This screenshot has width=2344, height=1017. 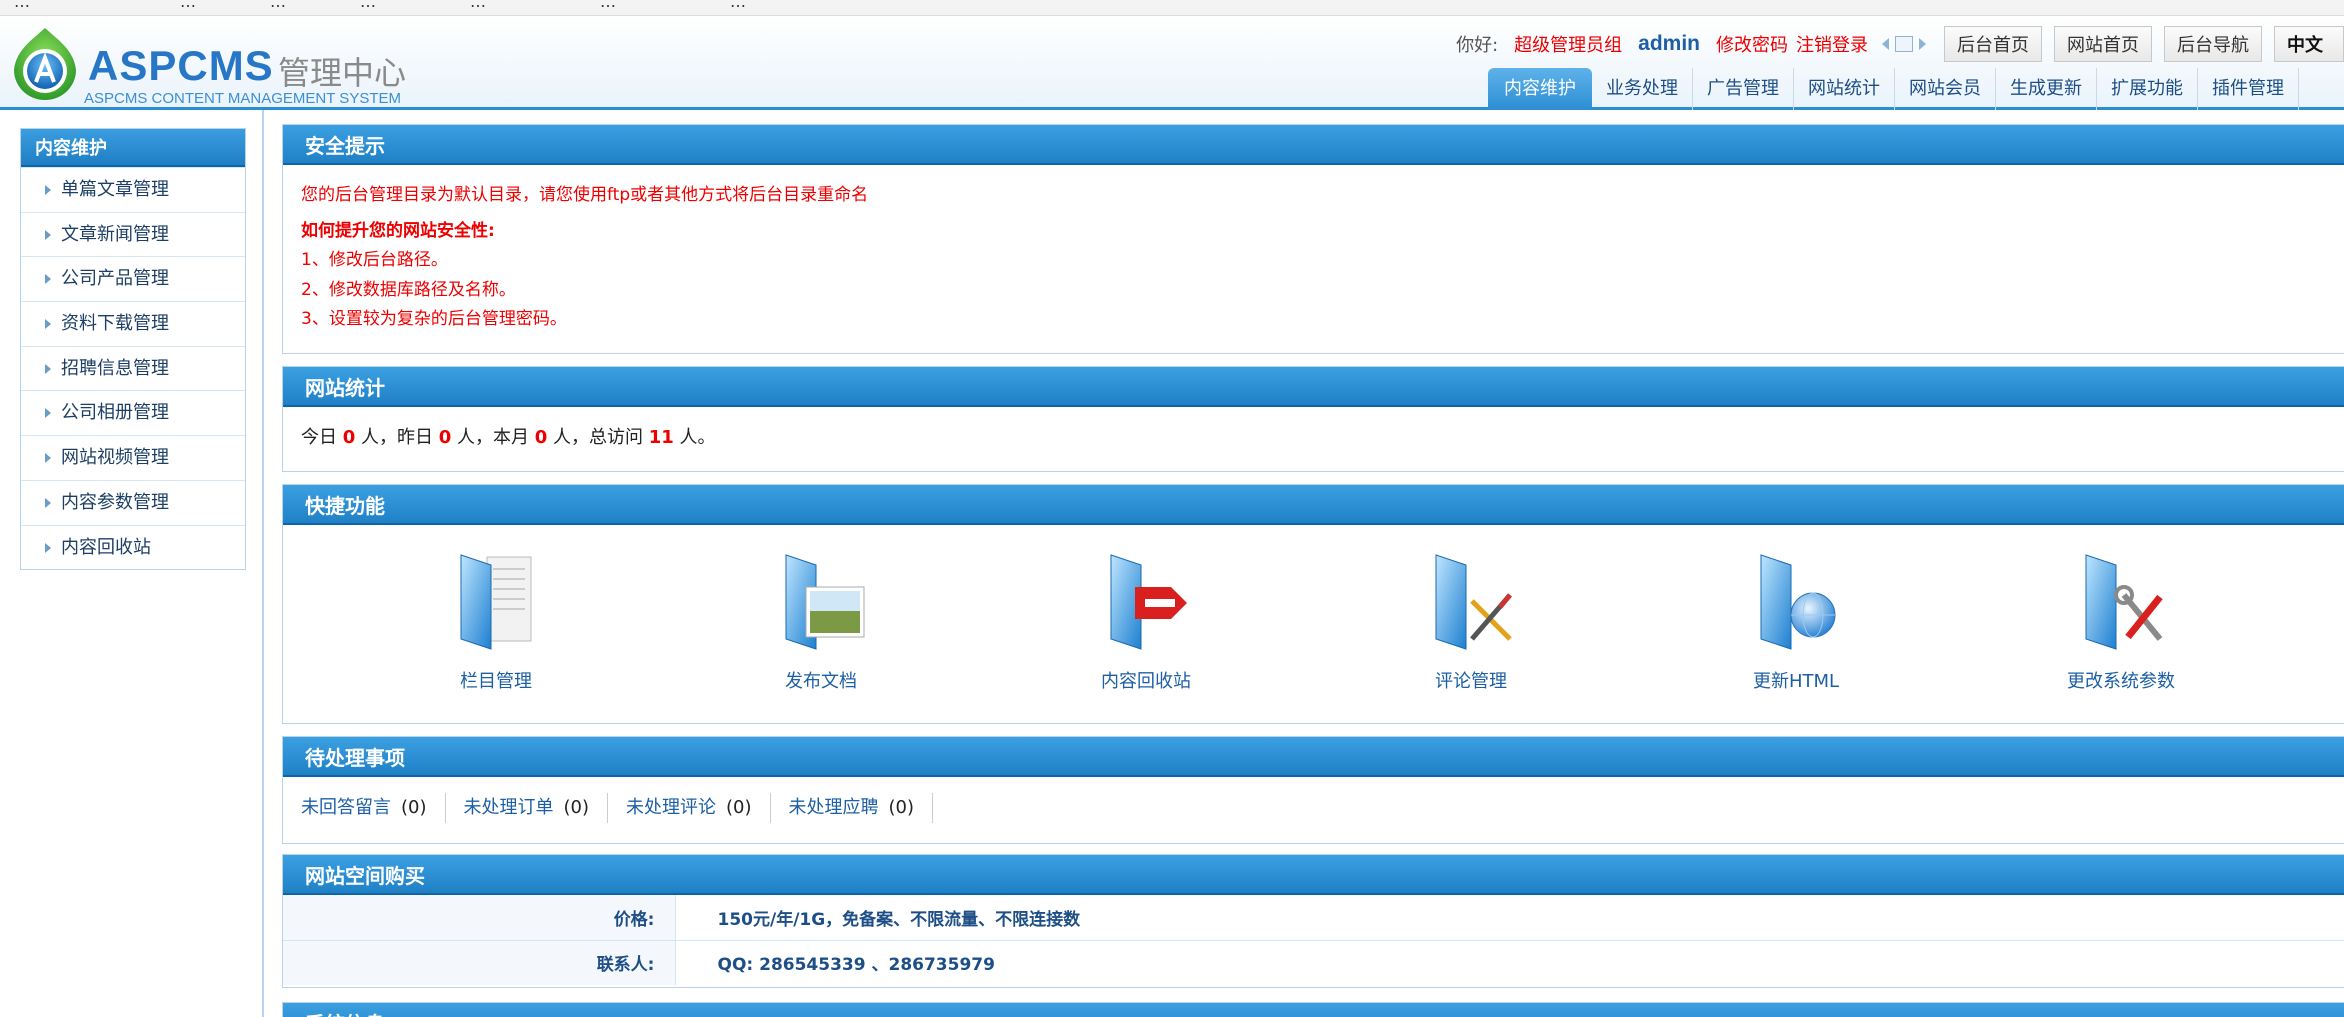 I want to click on shortcut-recycle-bin: 内容回收站, so click(x=1146, y=622).